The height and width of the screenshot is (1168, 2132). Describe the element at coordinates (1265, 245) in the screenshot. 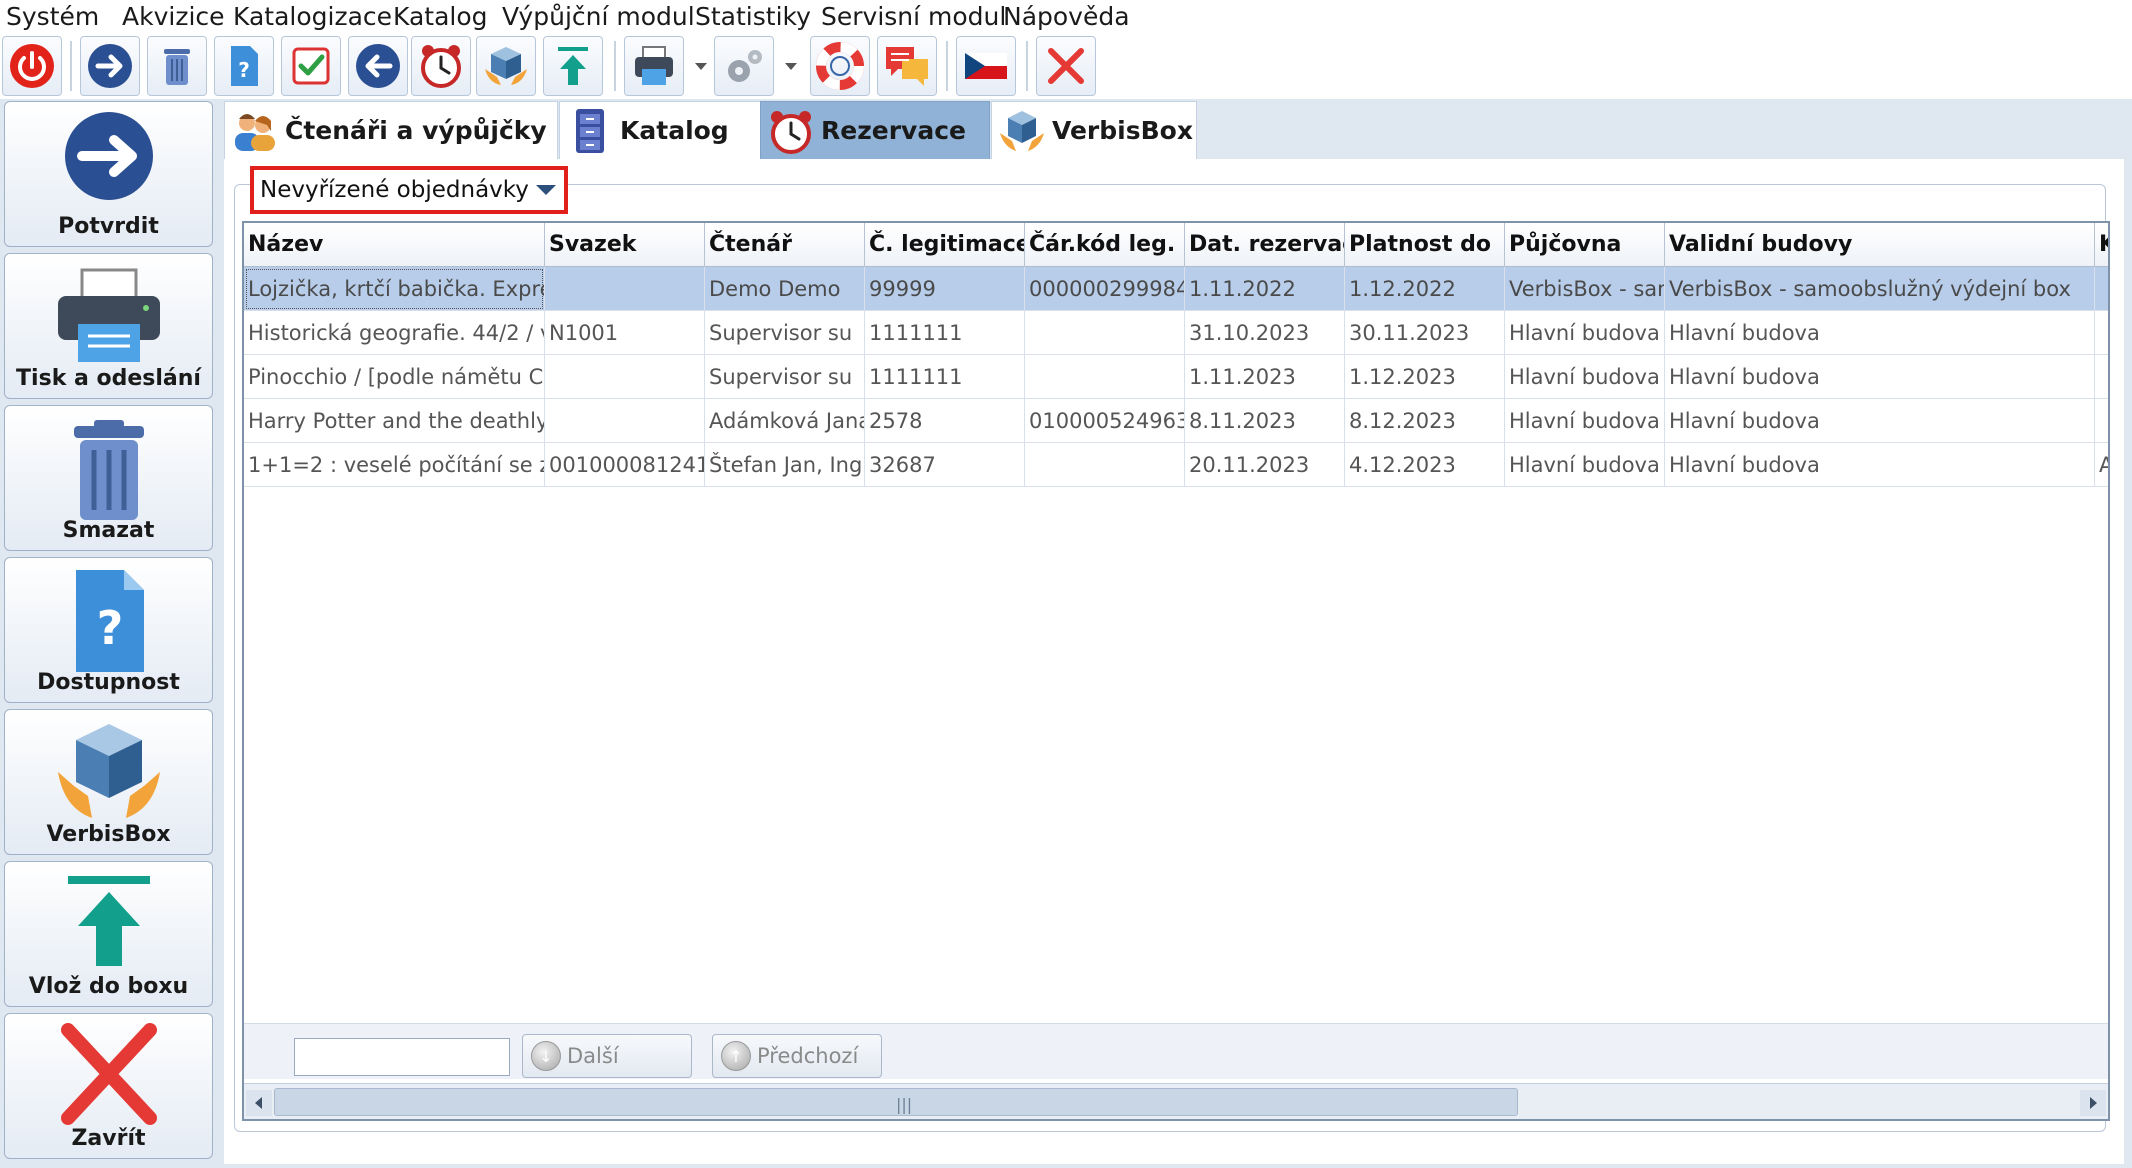

I see `column-header-datum-rezervace: Dat. rezervac` at that location.